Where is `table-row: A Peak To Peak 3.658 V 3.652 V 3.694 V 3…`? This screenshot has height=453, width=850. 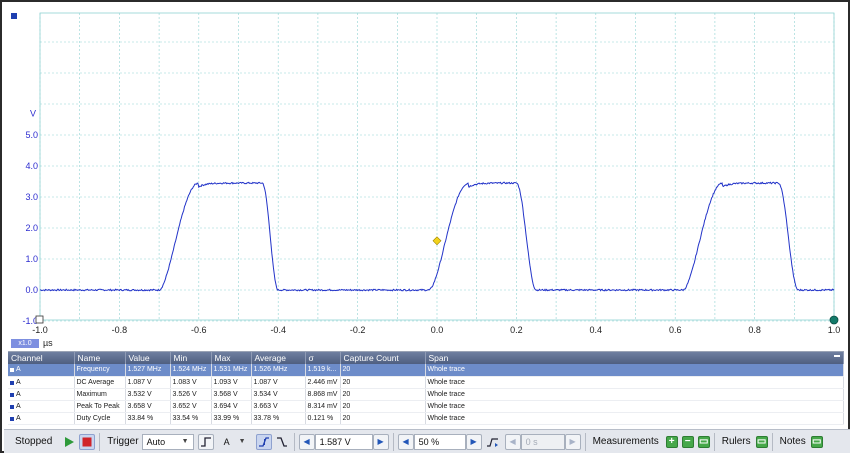
table-row: A Peak To Peak 3.658 V 3.652 V 3.694 V 3… is located at coordinates (426, 406).